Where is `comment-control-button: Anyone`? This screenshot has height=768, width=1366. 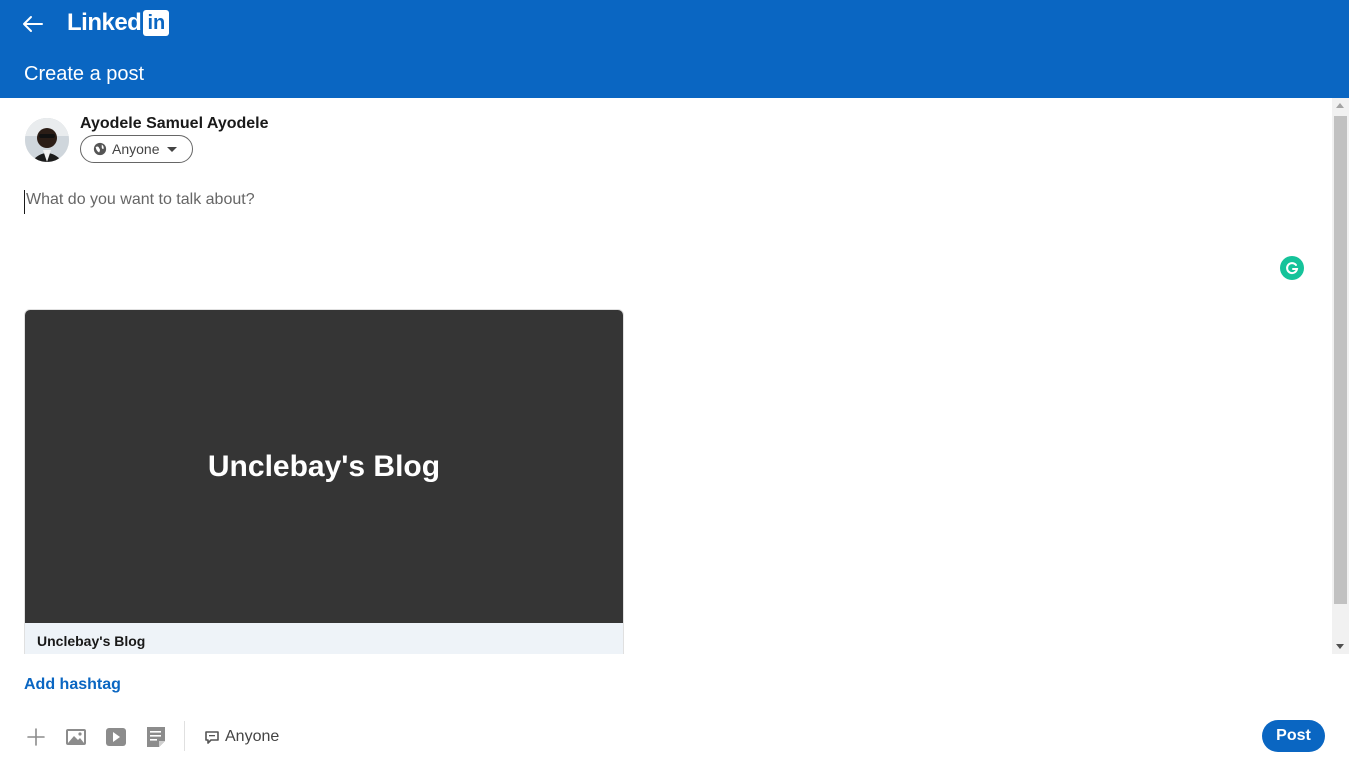 comment-control-button: Anyone is located at coordinates (241, 737).